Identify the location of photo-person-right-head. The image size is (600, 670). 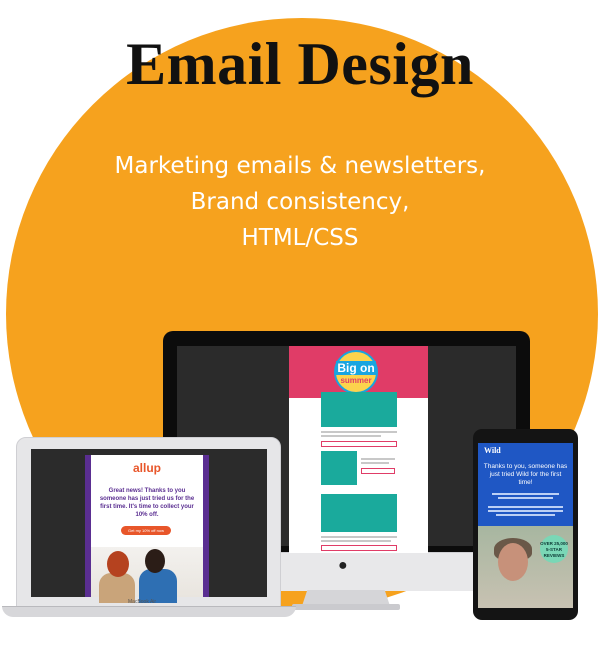
(155, 561).